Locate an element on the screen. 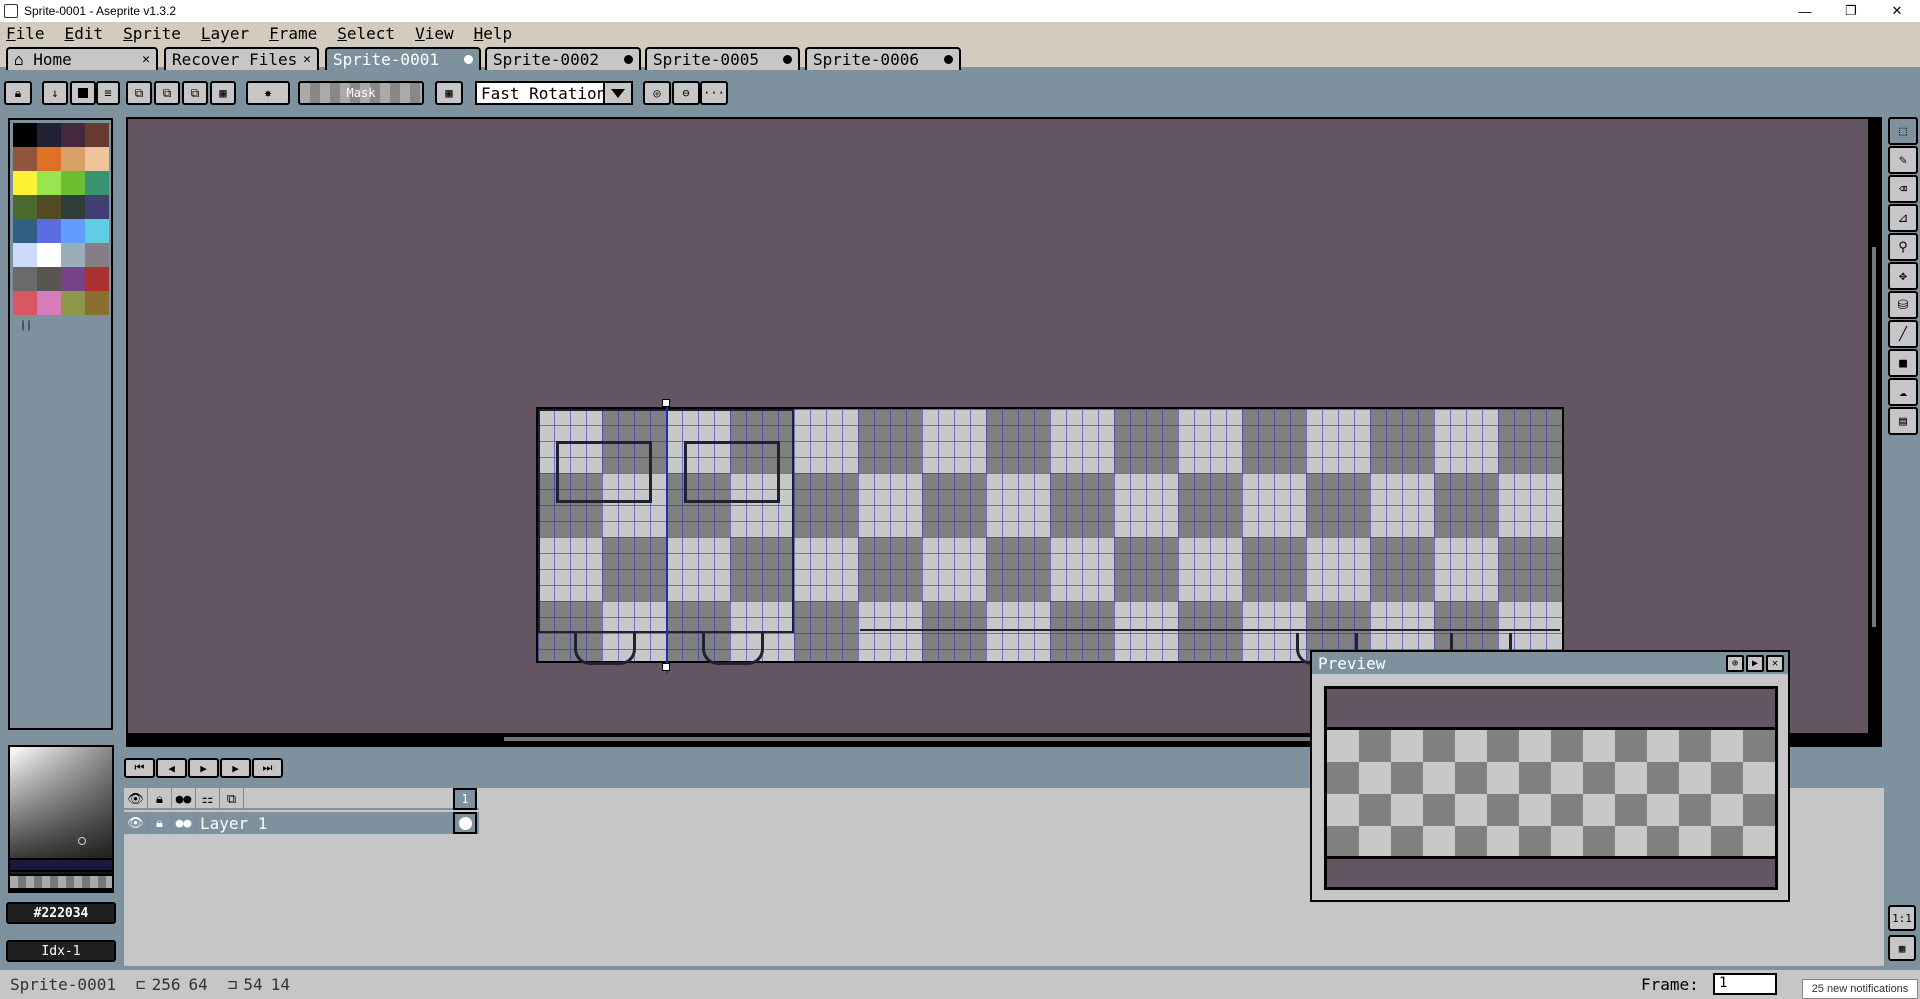 This screenshot has width=1920, height=999. menu-edit: Edit is located at coordinates (84, 33).